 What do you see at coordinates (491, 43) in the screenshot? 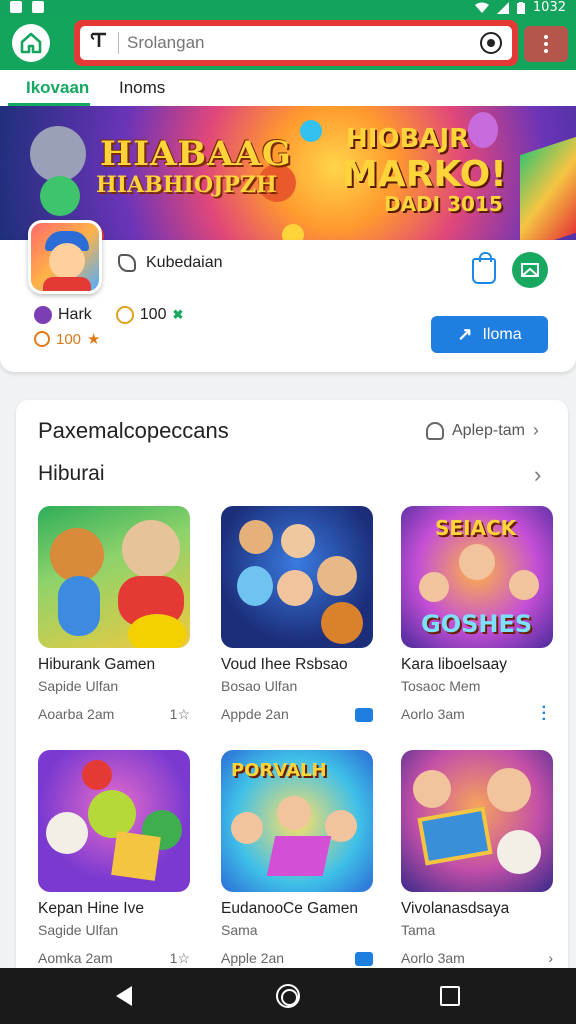
I see `camera-search-icon` at bounding box center [491, 43].